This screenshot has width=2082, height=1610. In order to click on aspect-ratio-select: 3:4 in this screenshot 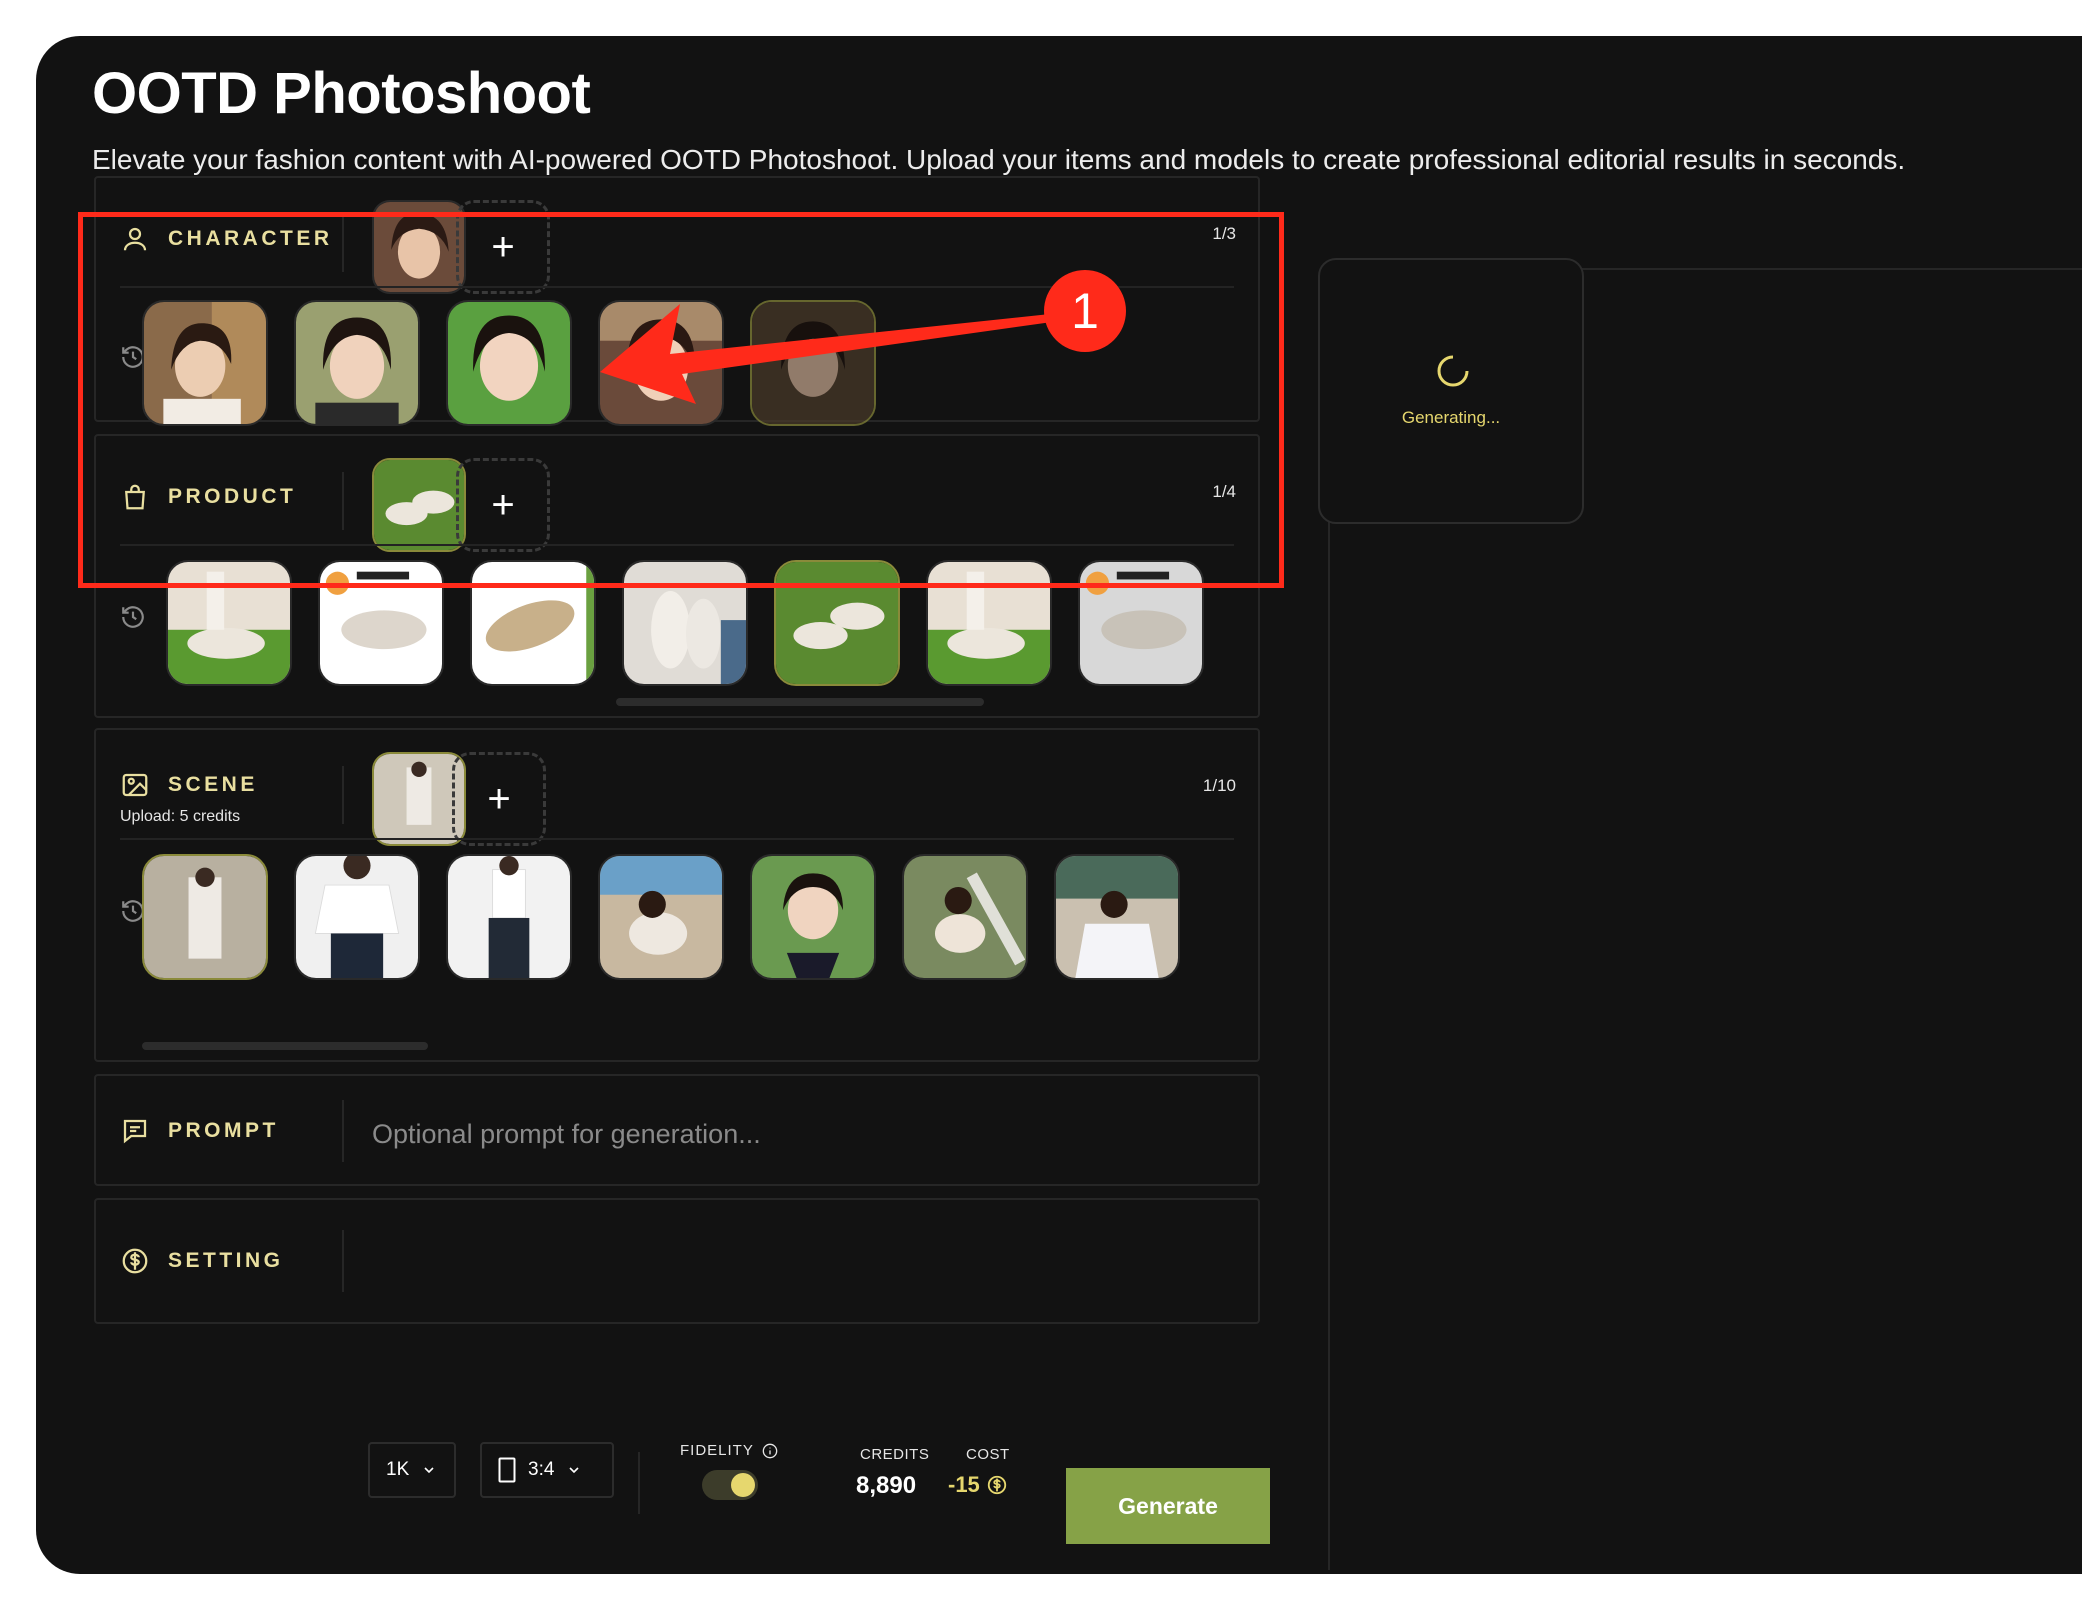, I will do `click(547, 1470)`.